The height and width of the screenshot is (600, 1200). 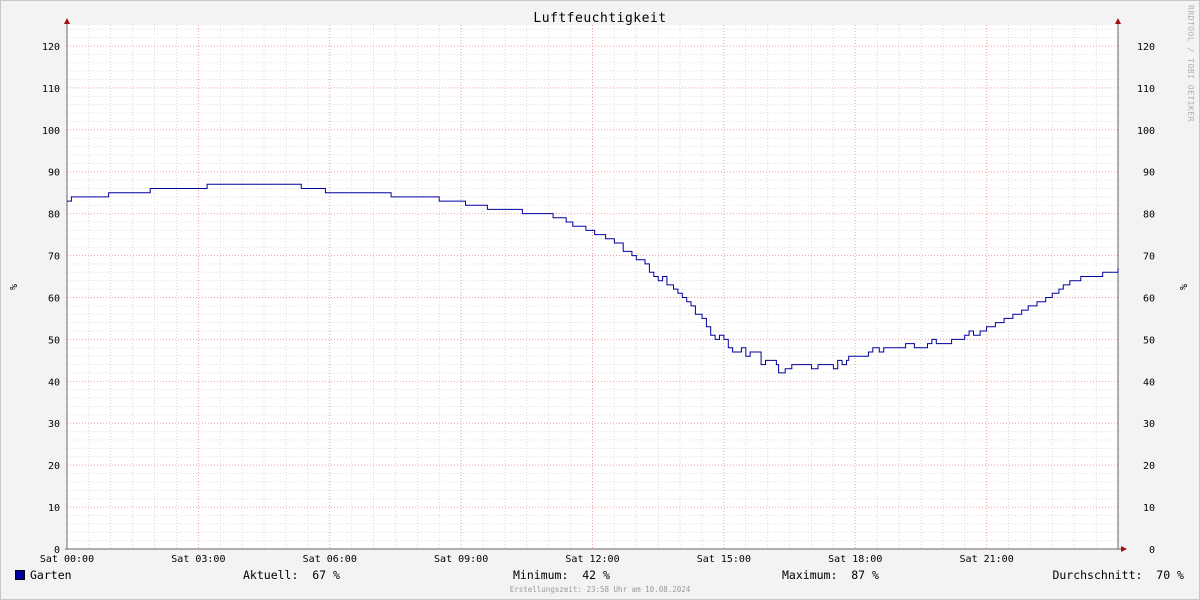 What do you see at coordinates (291, 575) in the screenshot?
I see `legend-current: Aktuell: 67 %` at bounding box center [291, 575].